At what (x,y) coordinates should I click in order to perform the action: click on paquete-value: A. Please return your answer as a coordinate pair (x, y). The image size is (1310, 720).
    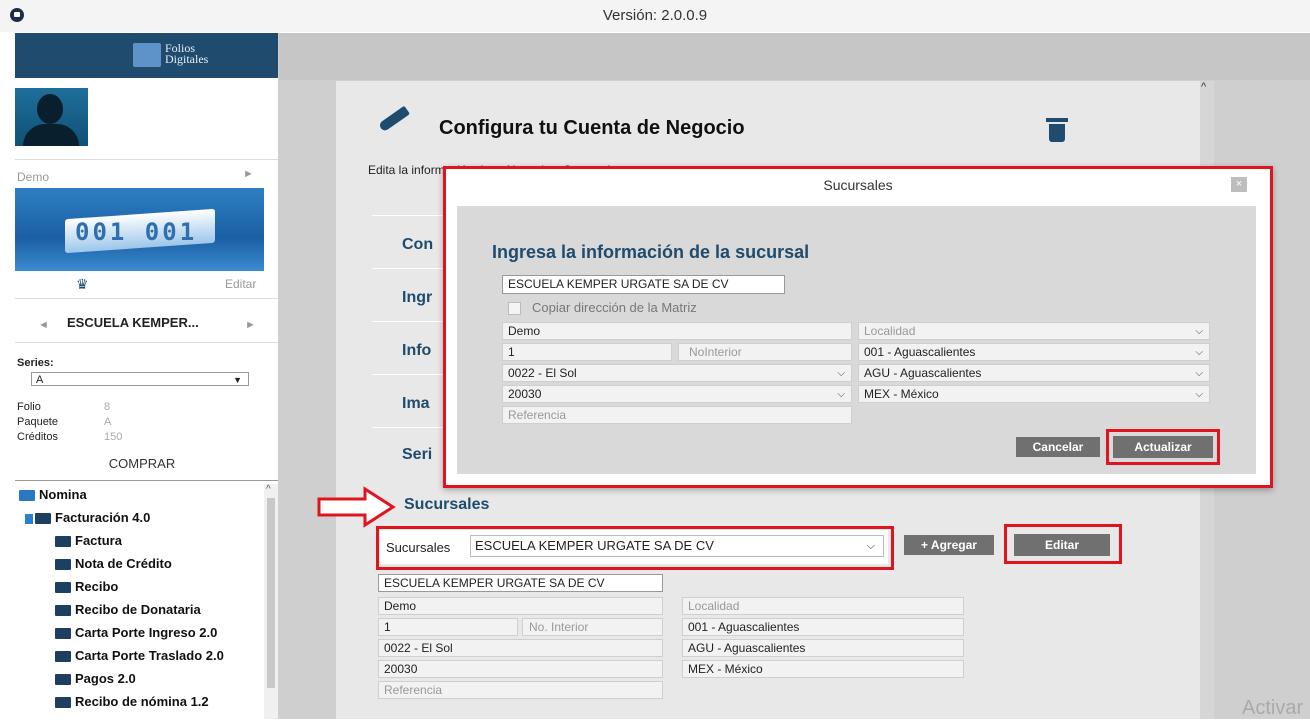
    Looking at the image, I should click on (108, 422).